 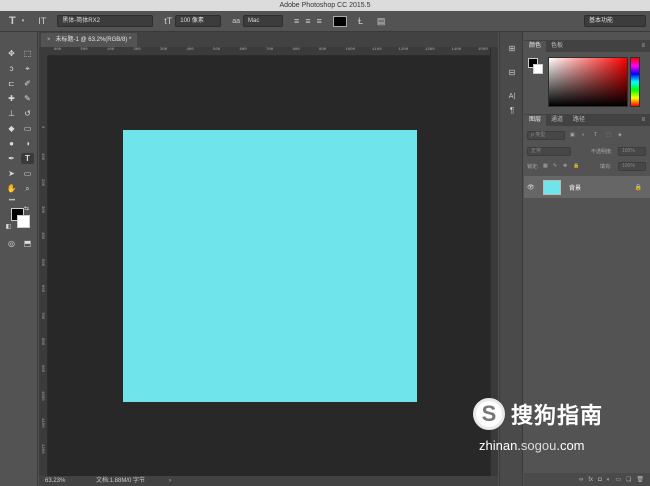 I want to click on text-orientation-icon: IT, so click(x=42, y=21).